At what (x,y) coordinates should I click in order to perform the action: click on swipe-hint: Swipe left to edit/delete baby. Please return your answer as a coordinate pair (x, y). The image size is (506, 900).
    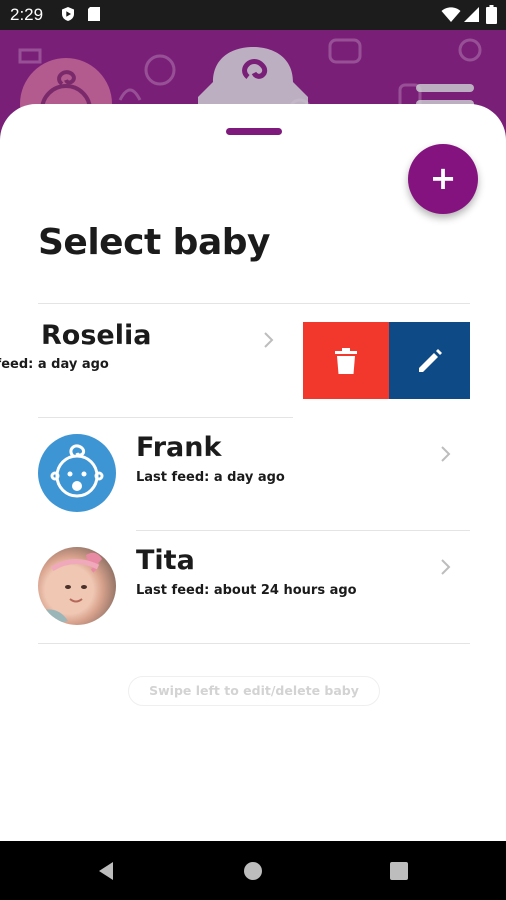
    Looking at the image, I should click on (254, 691).